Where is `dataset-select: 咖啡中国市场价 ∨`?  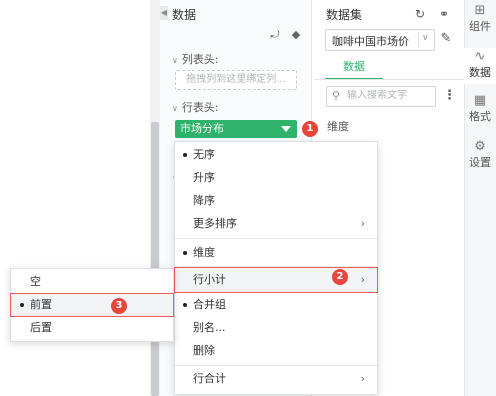
dataset-select: 咖啡中国市场价 ∨ is located at coordinates (380, 40).